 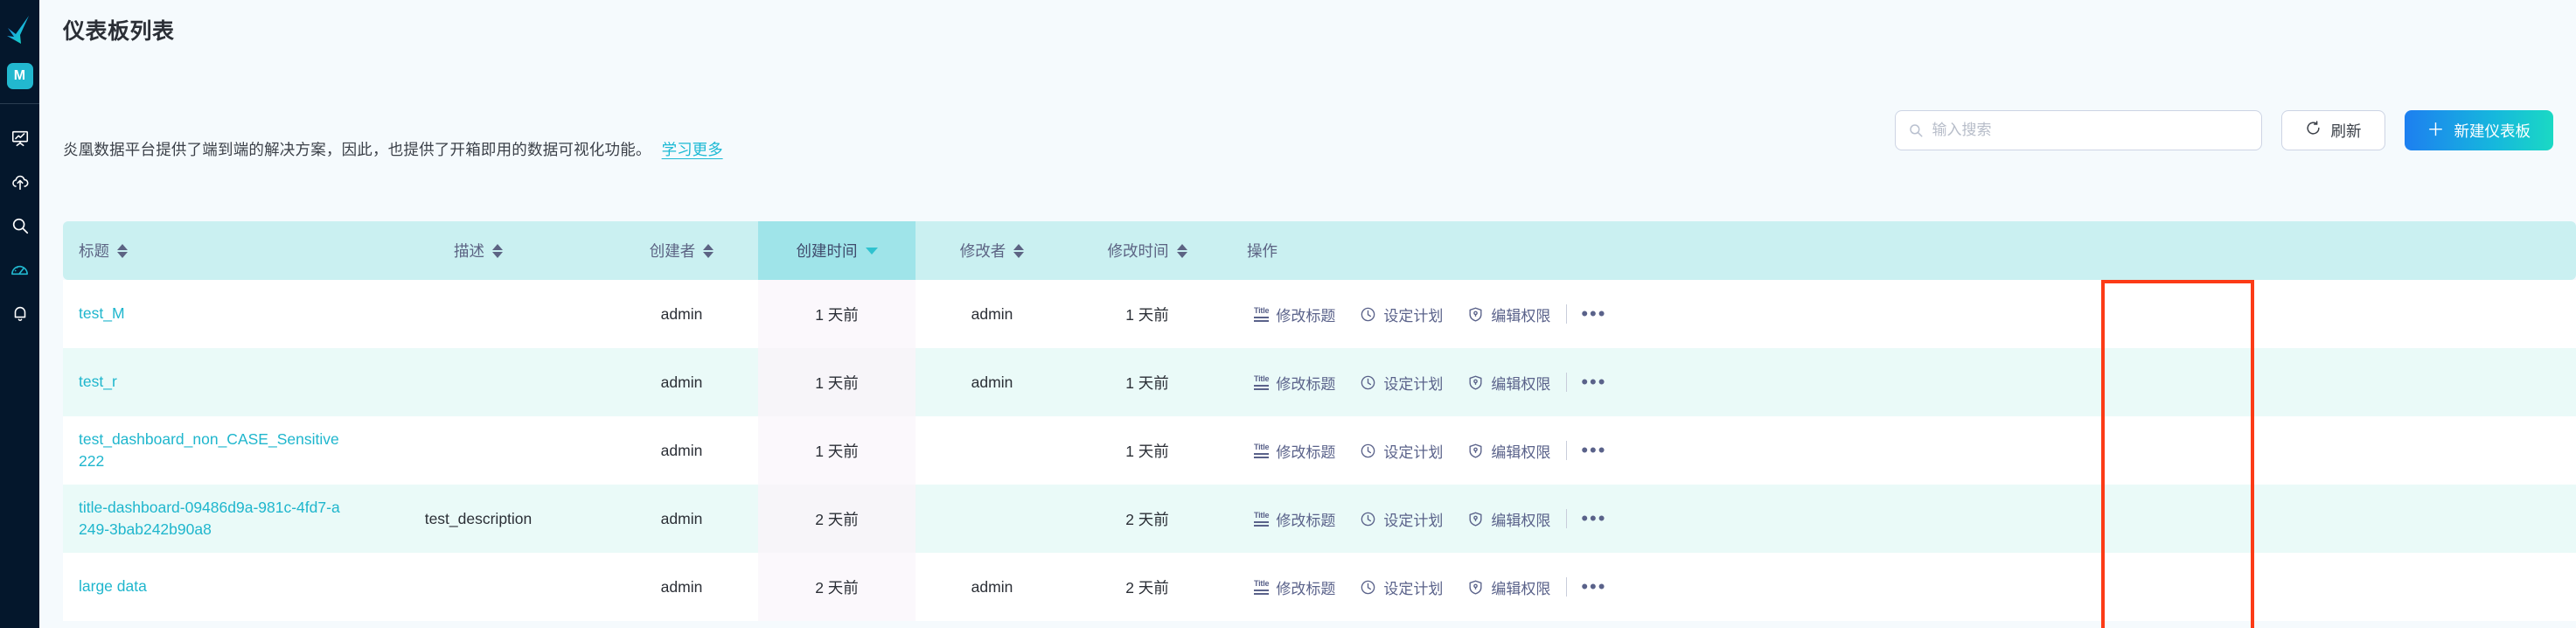 I want to click on dashboard-link: large data, so click(x=113, y=587).